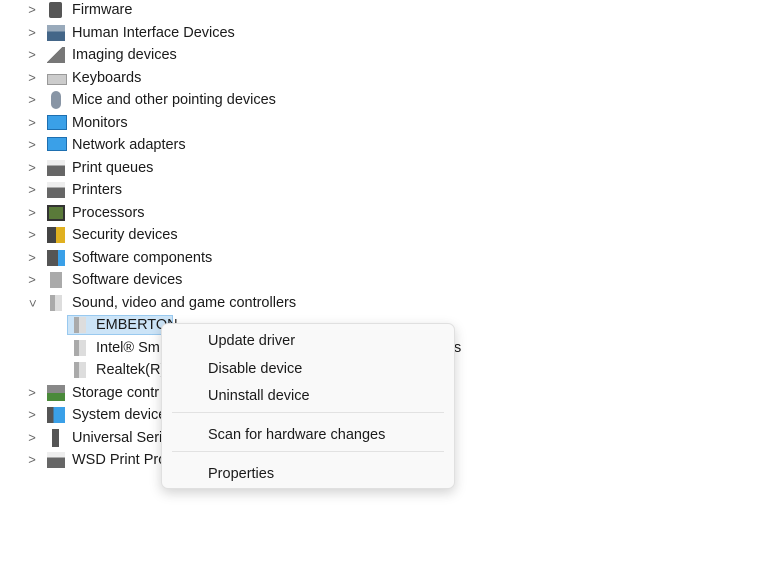  I want to click on tree-item-imaging: > Imaging devices, so click(378, 55).